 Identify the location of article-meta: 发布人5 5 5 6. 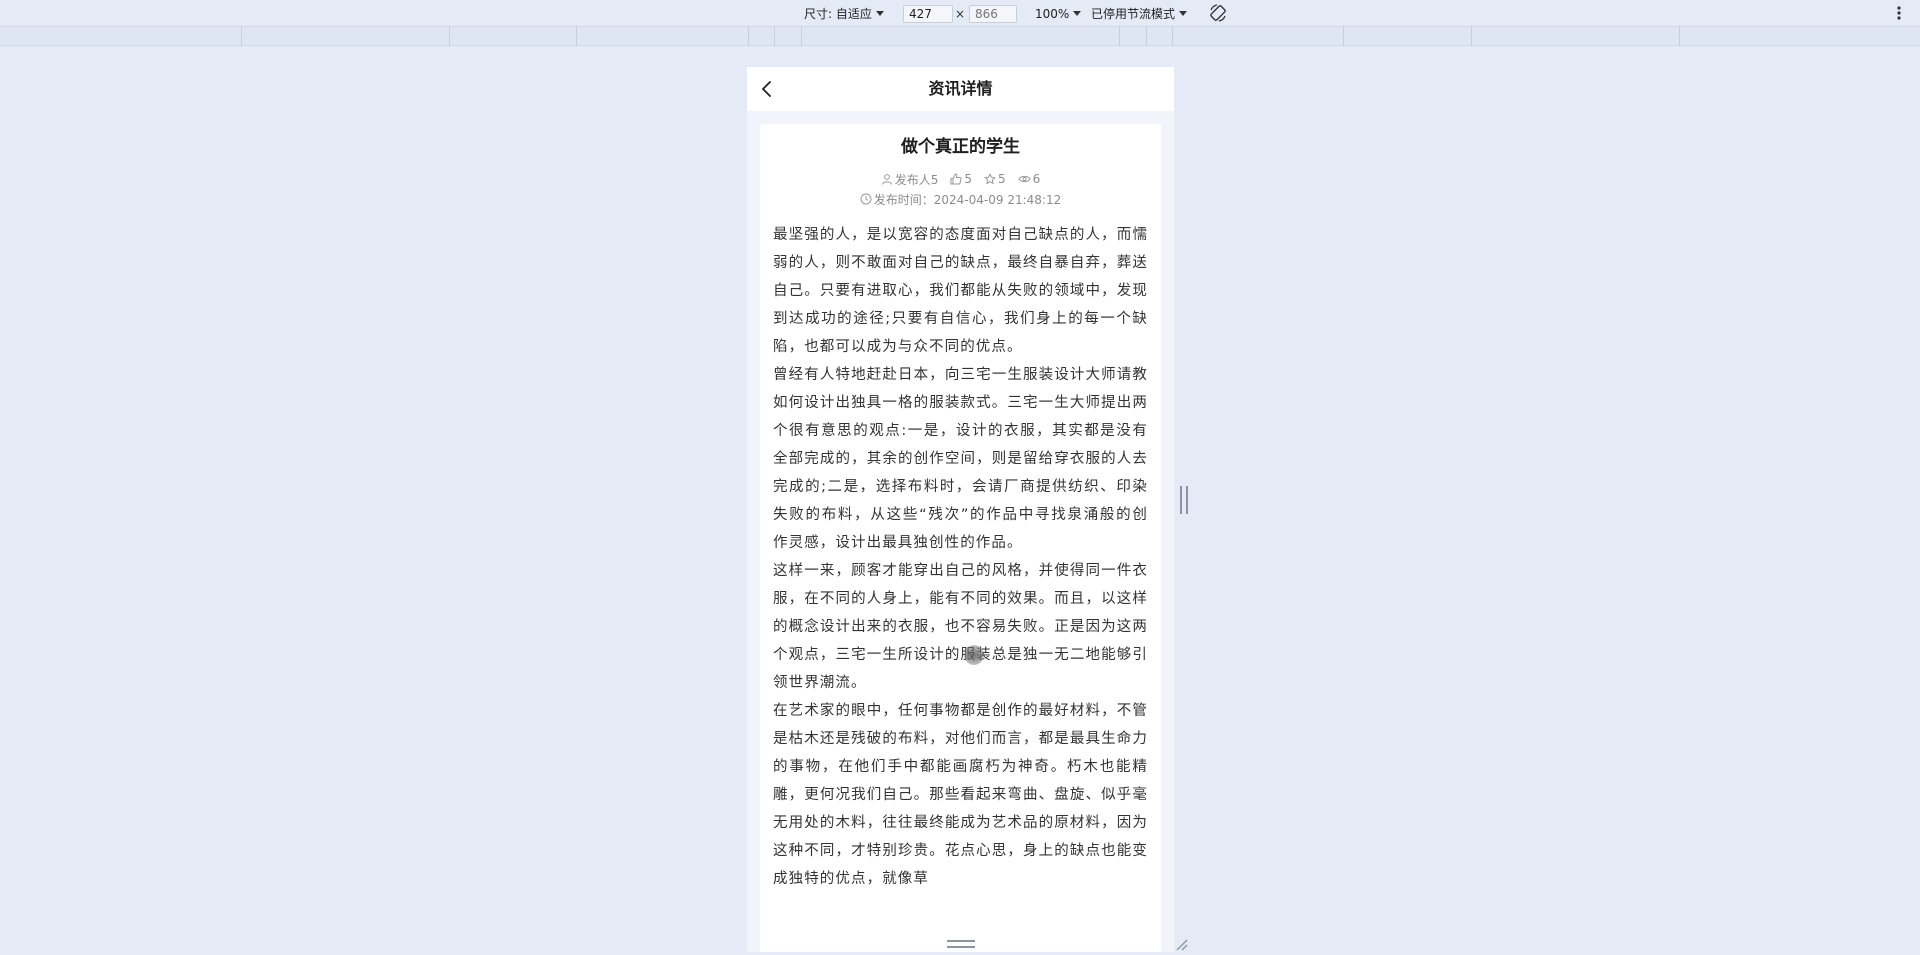
(960, 179).